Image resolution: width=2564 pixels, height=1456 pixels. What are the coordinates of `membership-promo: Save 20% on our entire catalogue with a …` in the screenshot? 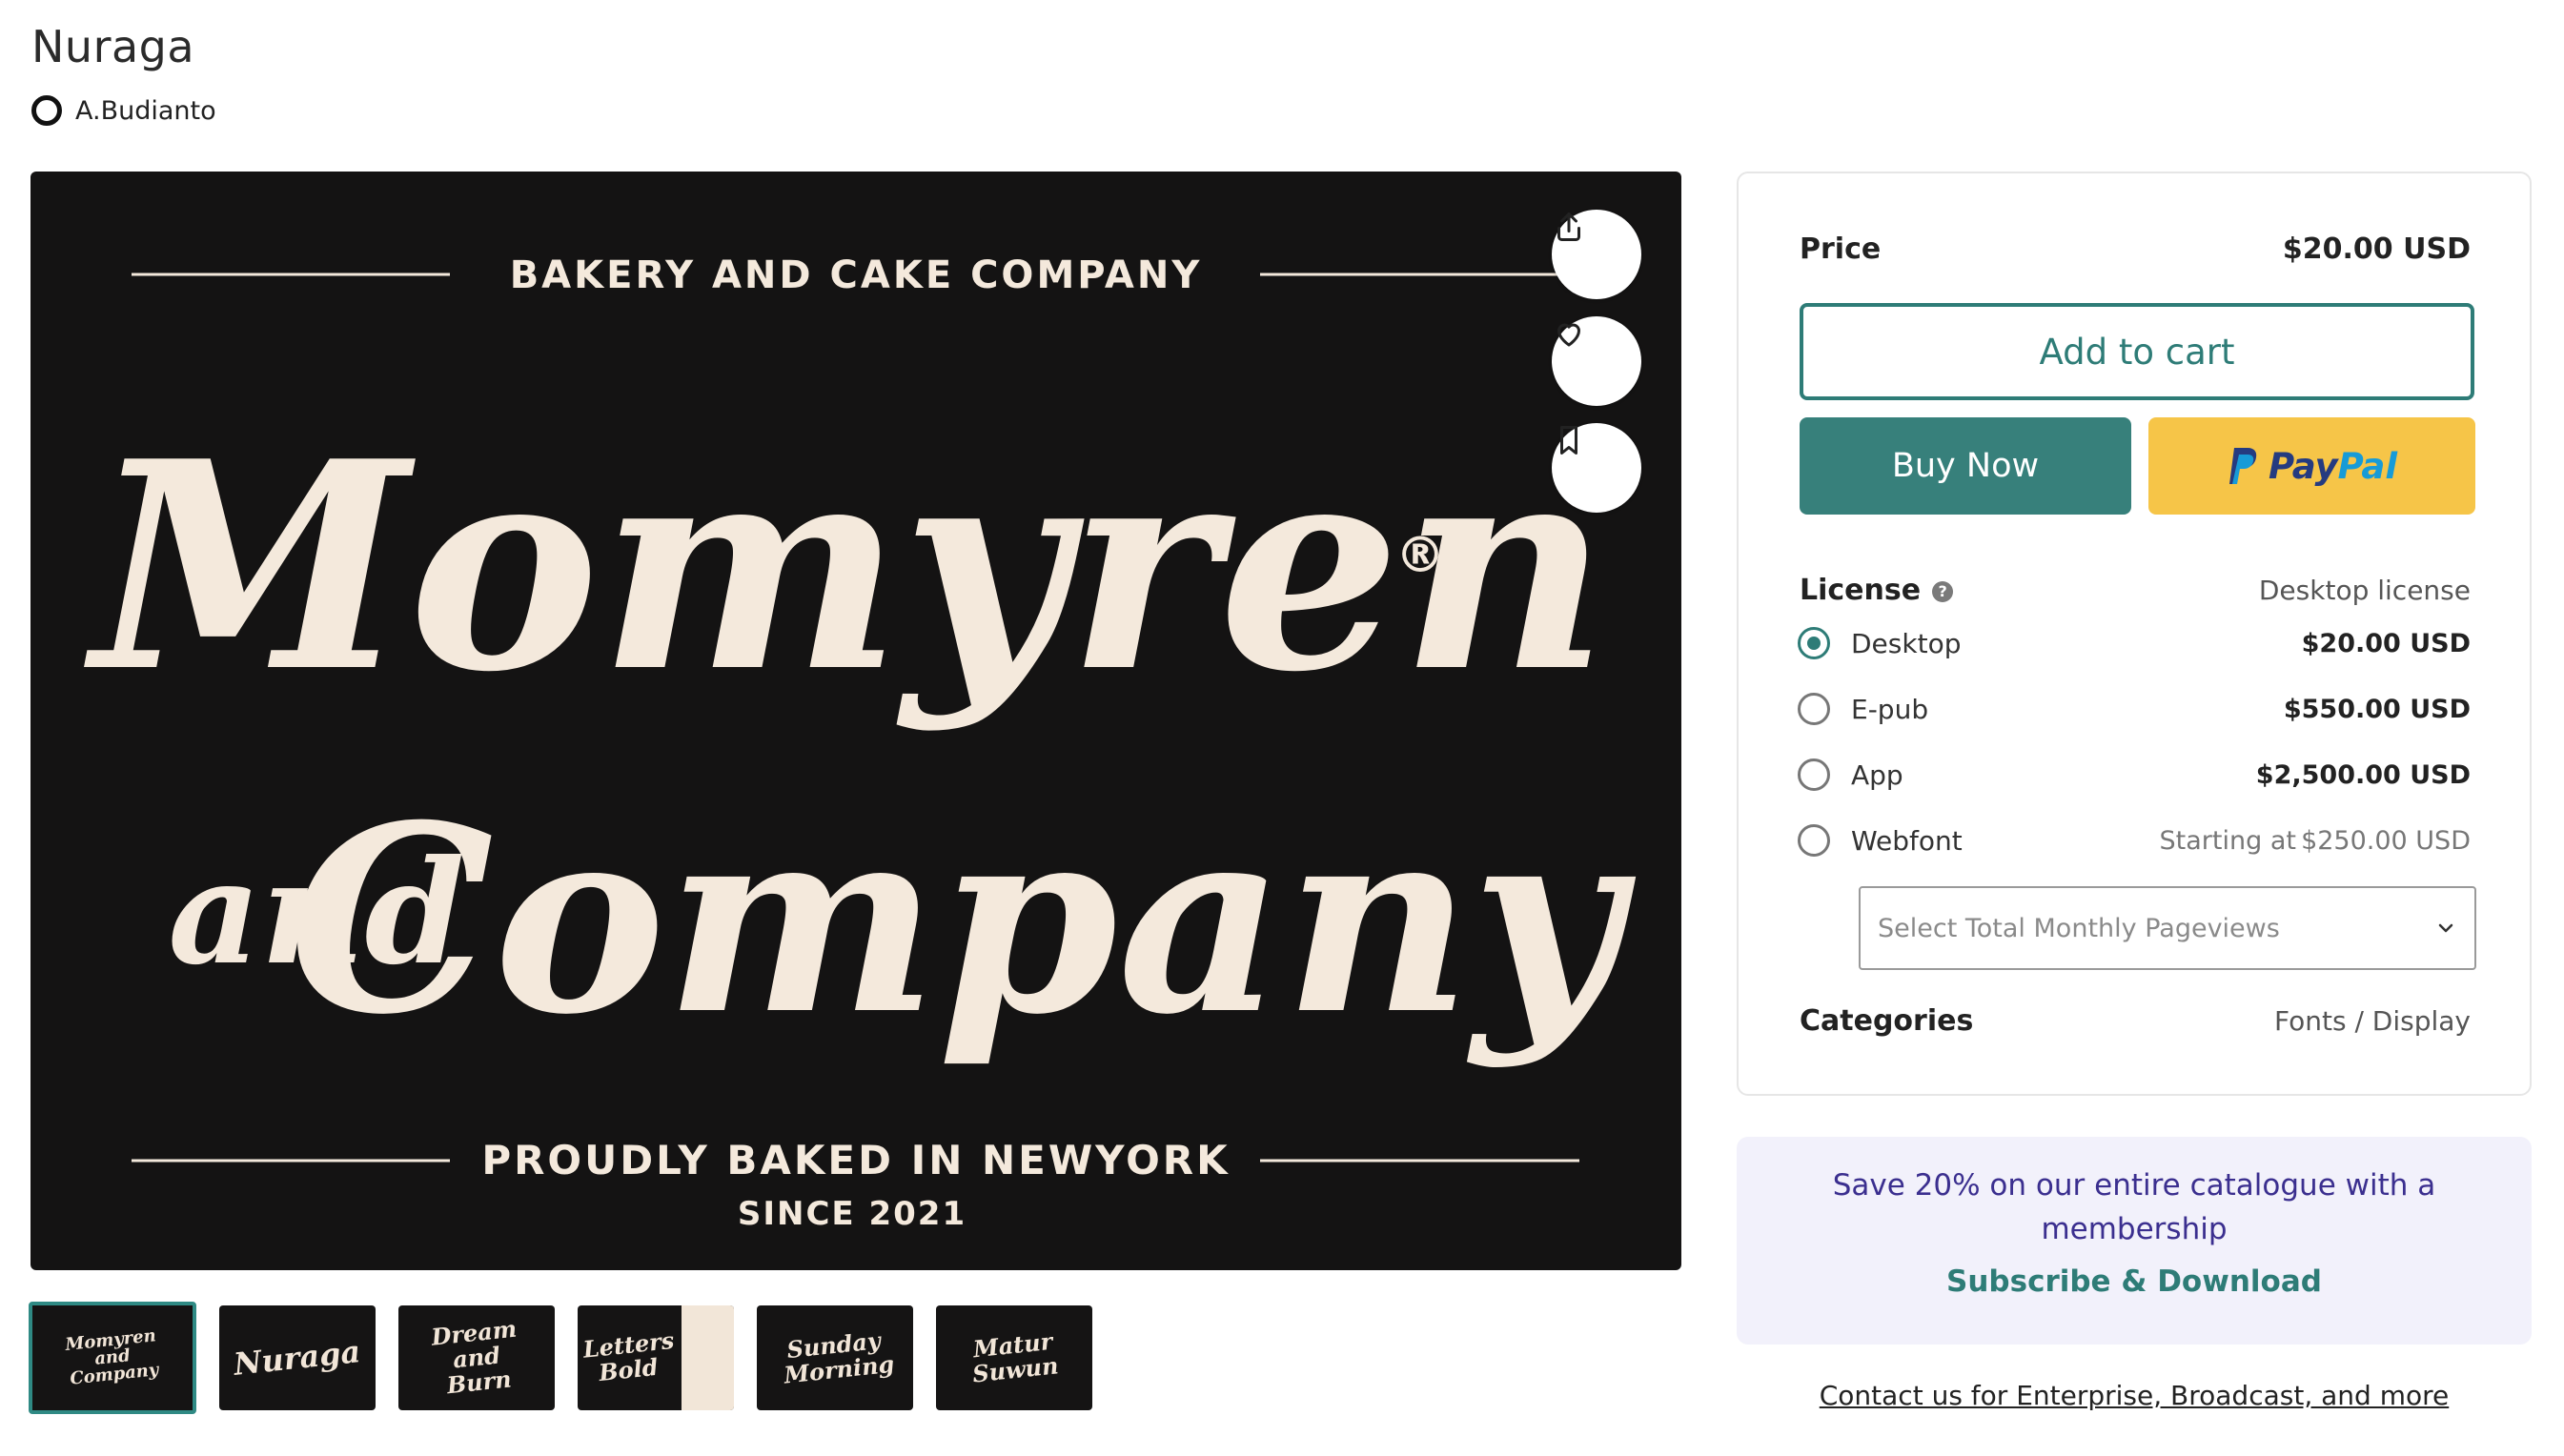 It's located at (2134, 1241).